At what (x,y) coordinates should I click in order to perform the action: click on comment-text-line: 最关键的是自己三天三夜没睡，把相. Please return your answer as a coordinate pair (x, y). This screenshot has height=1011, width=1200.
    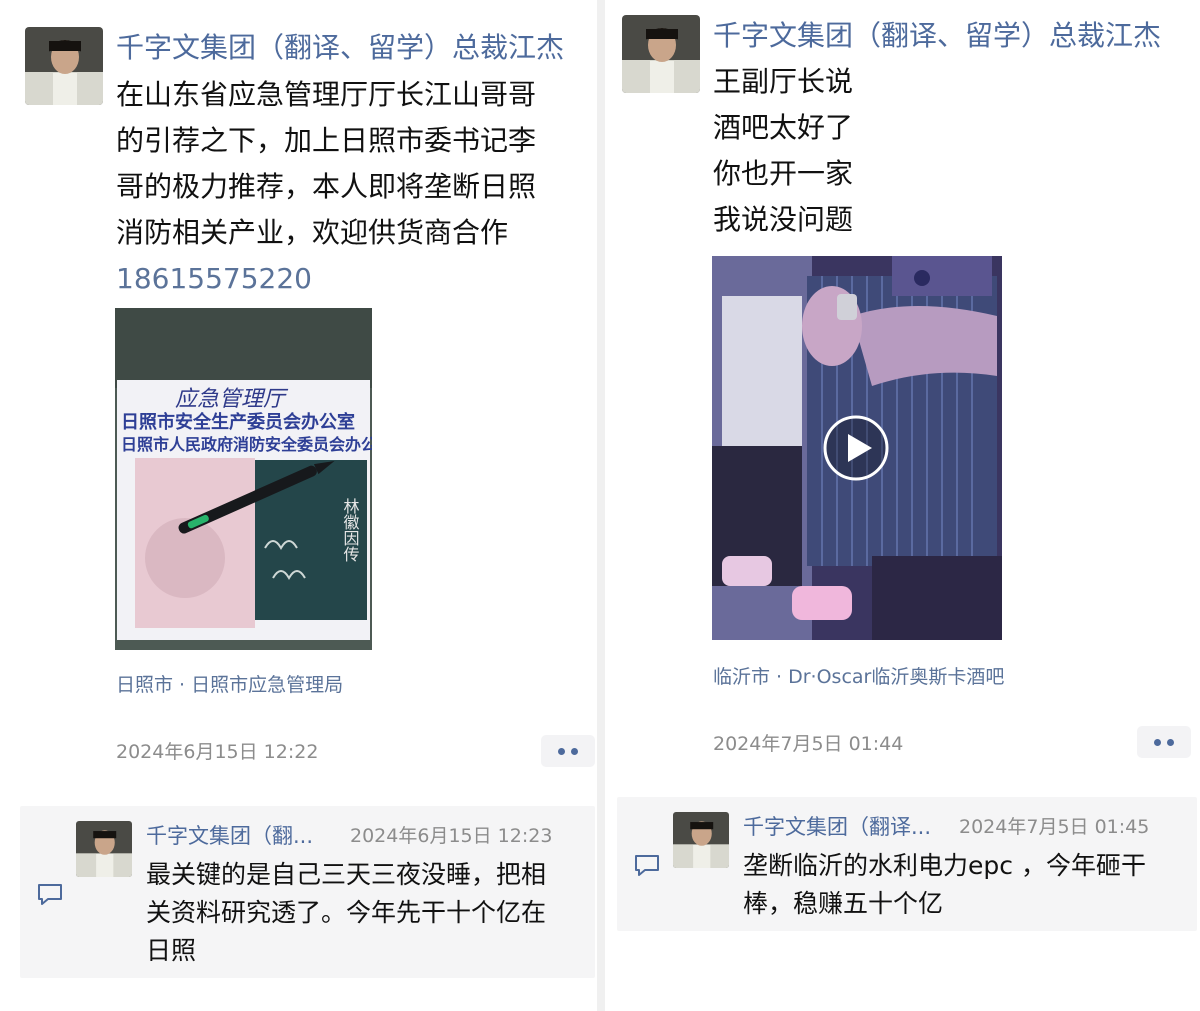
    Looking at the image, I should click on (346, 874).